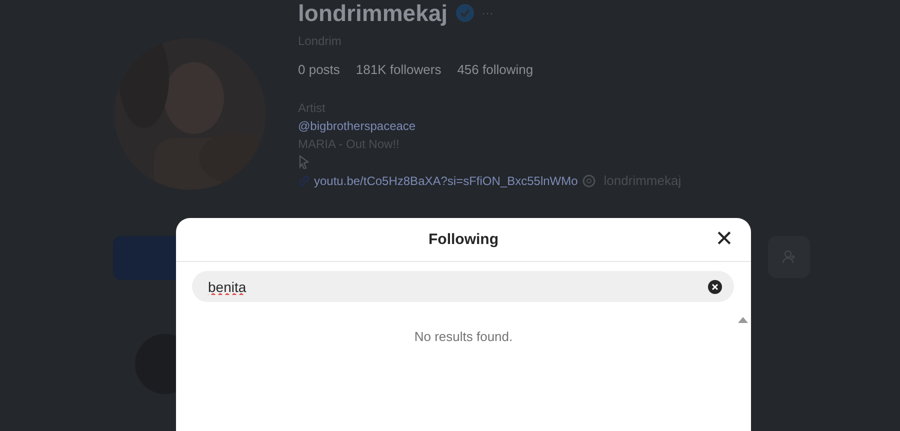 This screenshot has width=900, height=431. What do you see at coordinates (446, 181) in the screenshot?
I see `bio-link: youtu.be/tCo5Hz8BaXA?si=sFfiON_Bxc55lnWMo` at bounding box center [446, 181].